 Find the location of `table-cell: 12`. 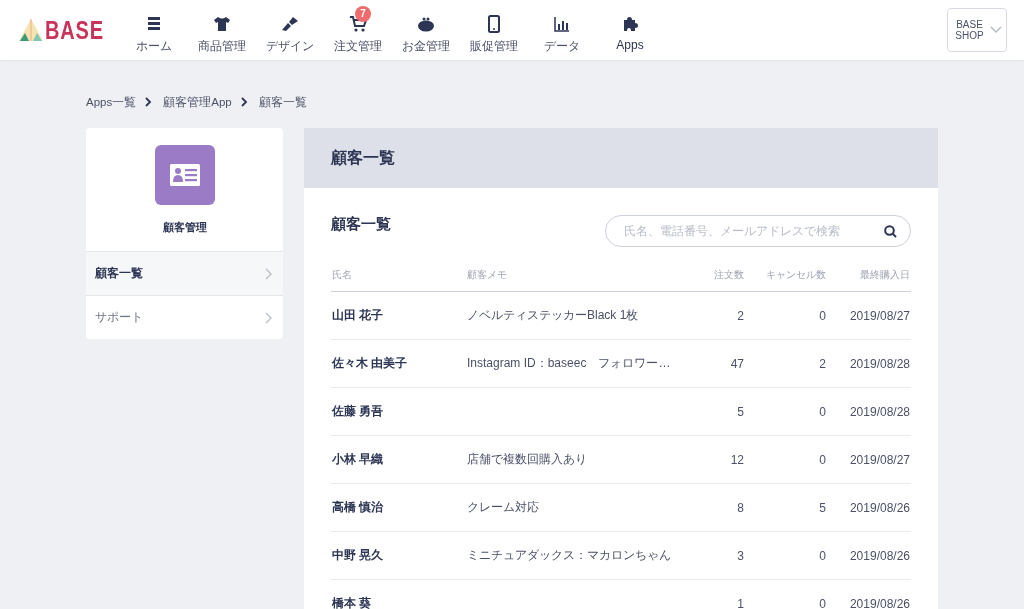

table-cell: 12 is located at coordinates (737, 459).